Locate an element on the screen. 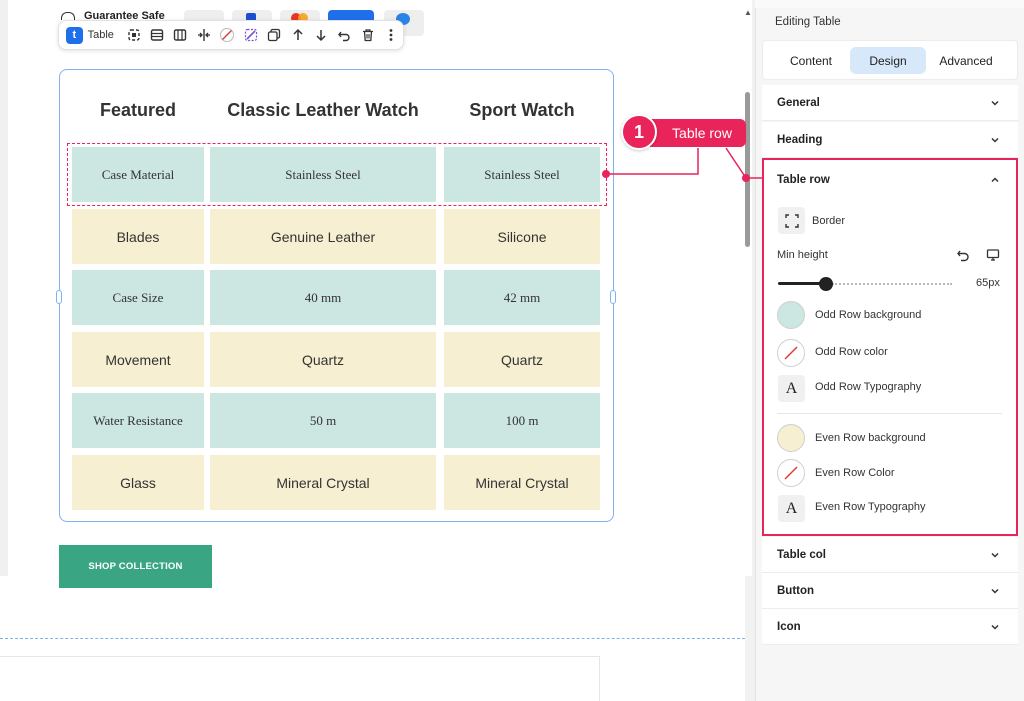 This screenshot has width=1024, height=701. undo-icon is located at coordinates (344, 35).